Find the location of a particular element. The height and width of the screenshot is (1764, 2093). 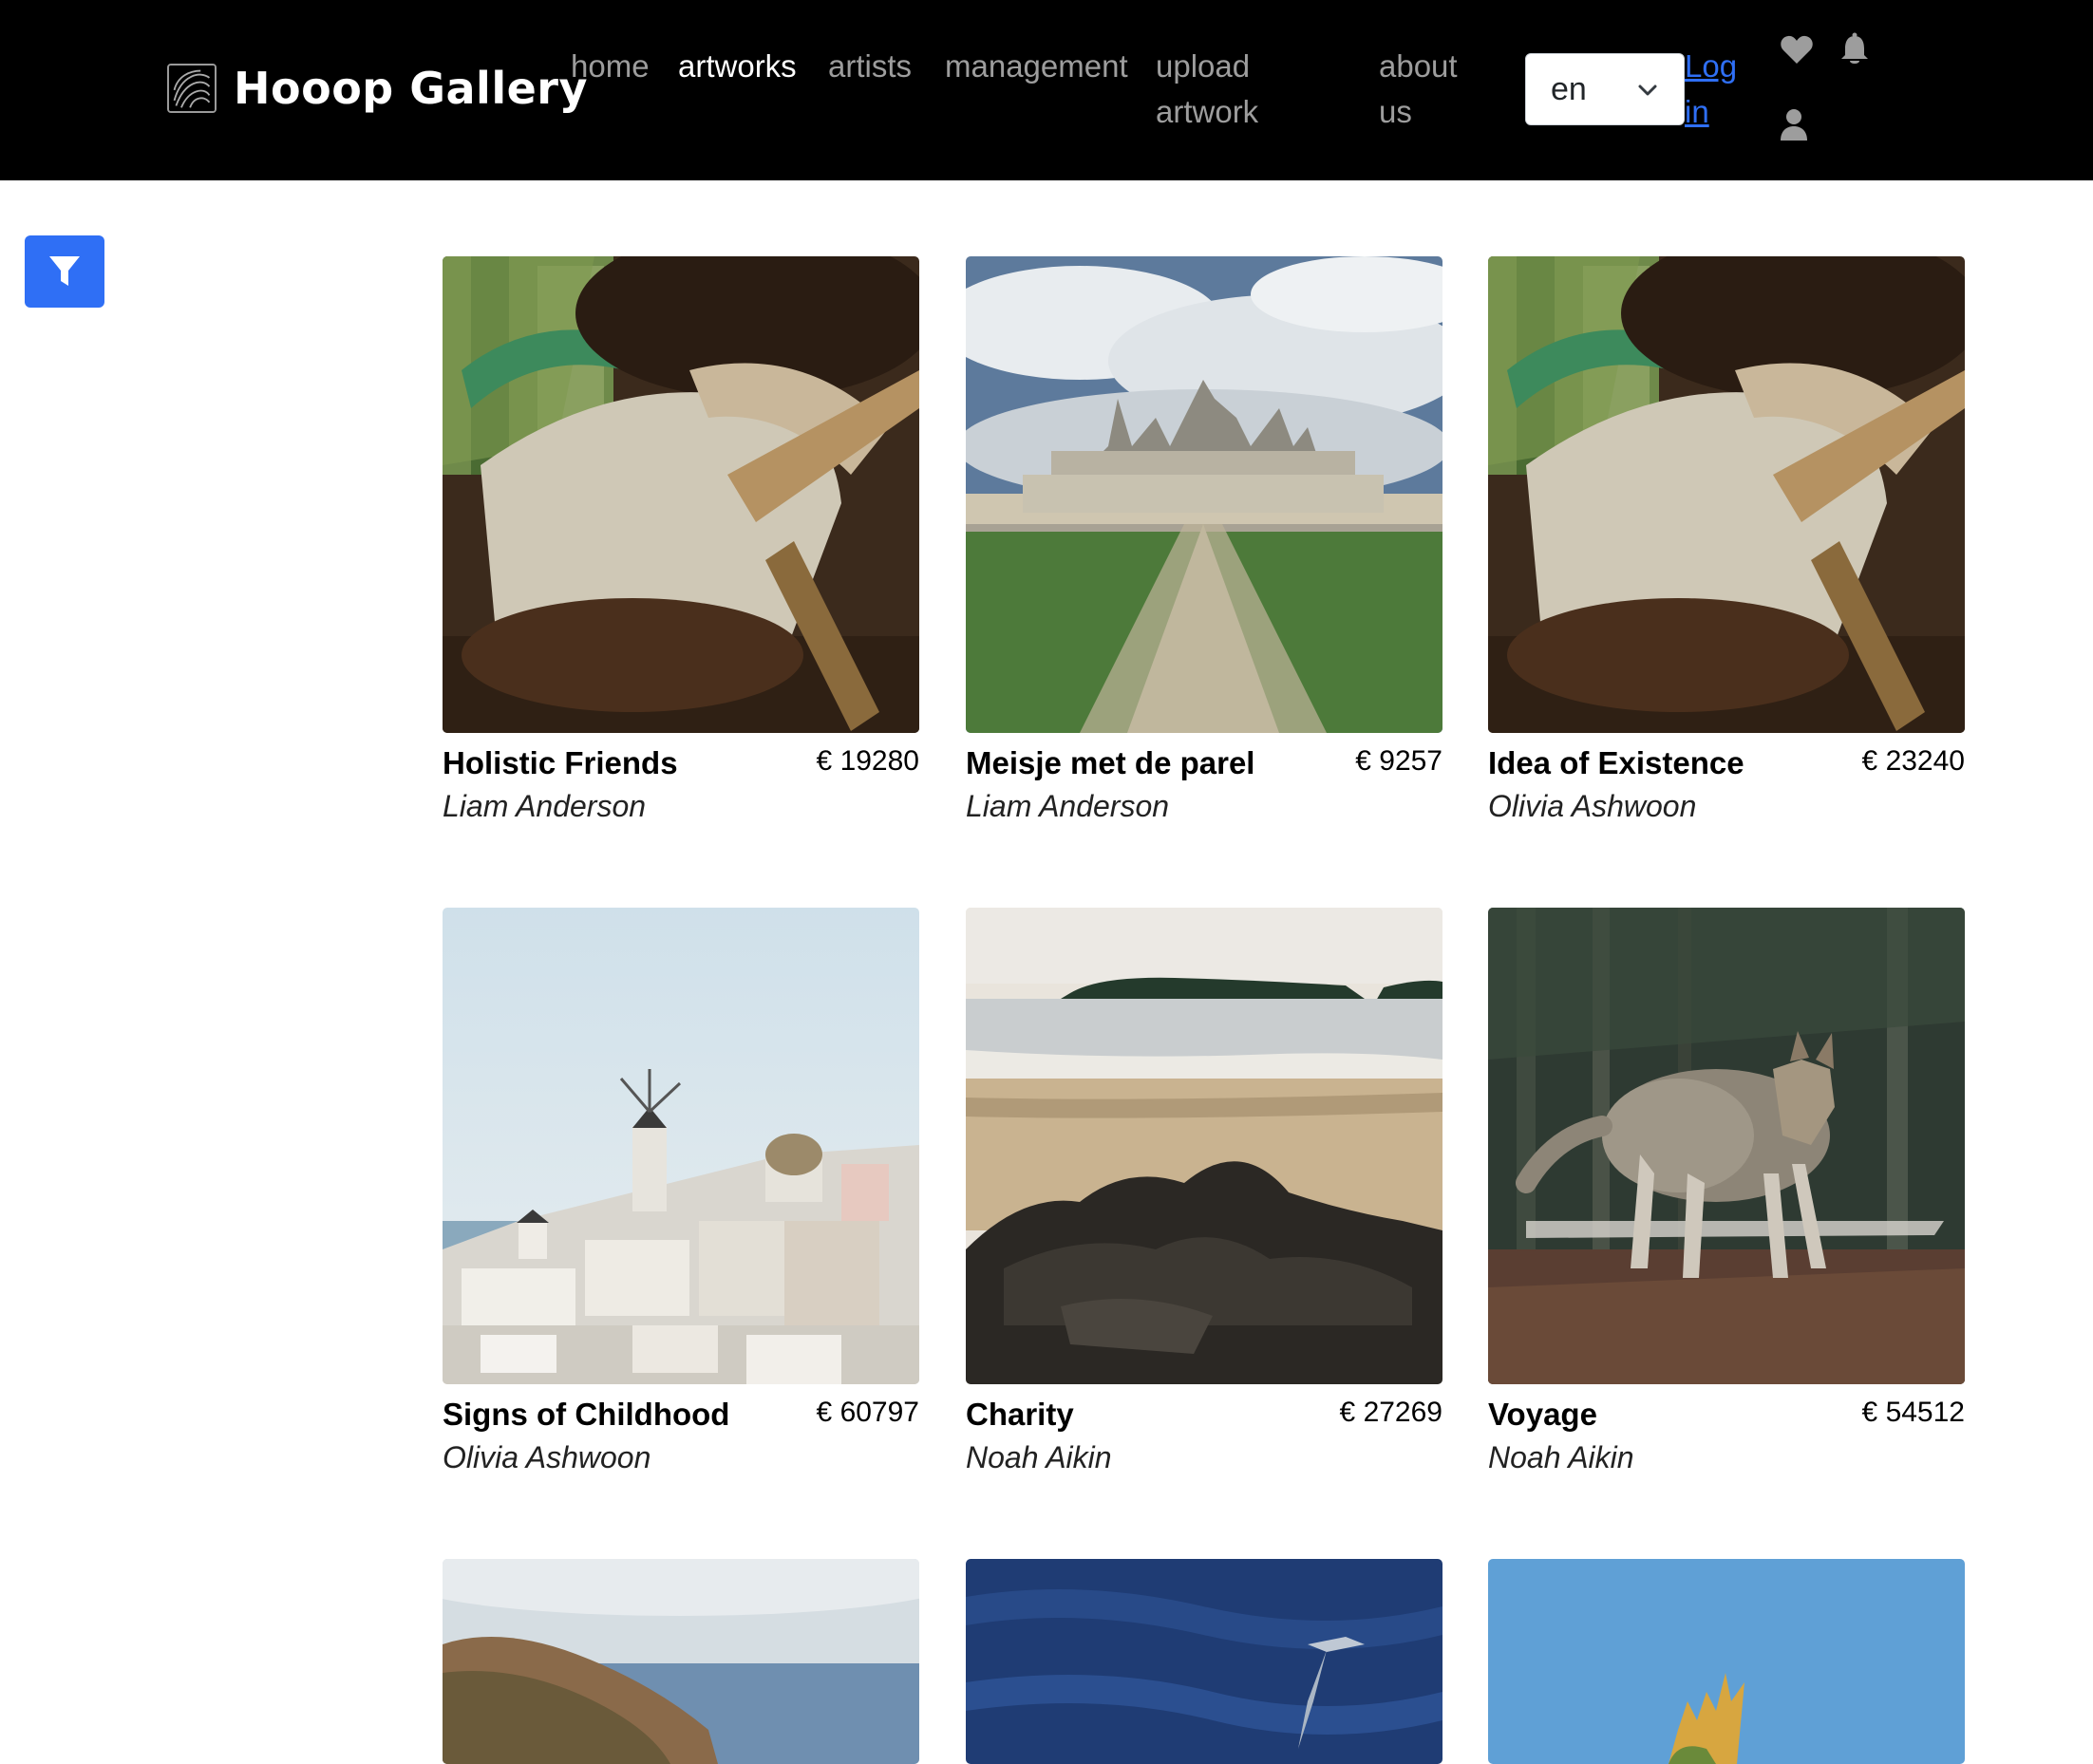

brand-name: Hooop Gallery is located at coordinates (411, 89).